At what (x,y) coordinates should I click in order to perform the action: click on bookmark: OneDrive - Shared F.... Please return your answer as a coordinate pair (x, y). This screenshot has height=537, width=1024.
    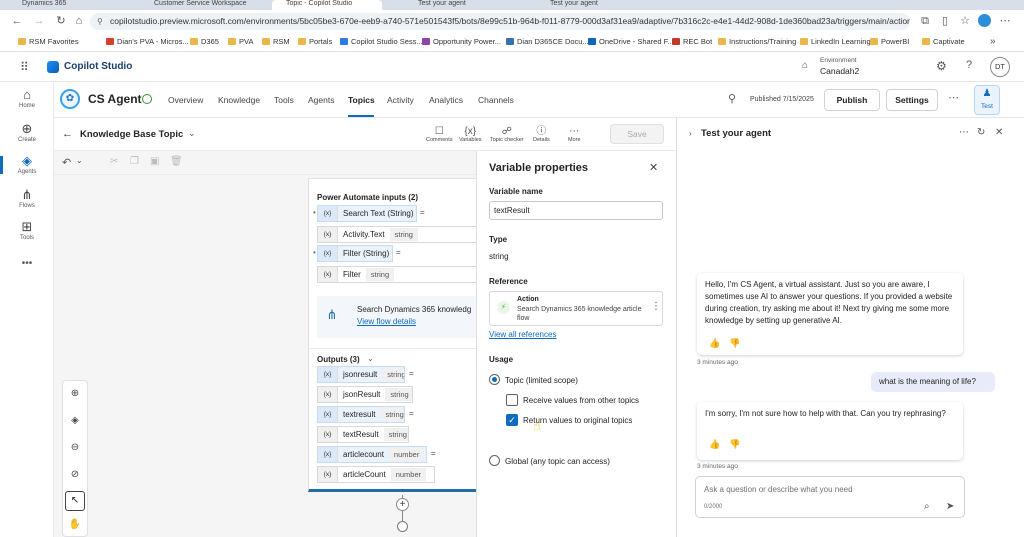
    Looking at the image, I should click on (631, 42).